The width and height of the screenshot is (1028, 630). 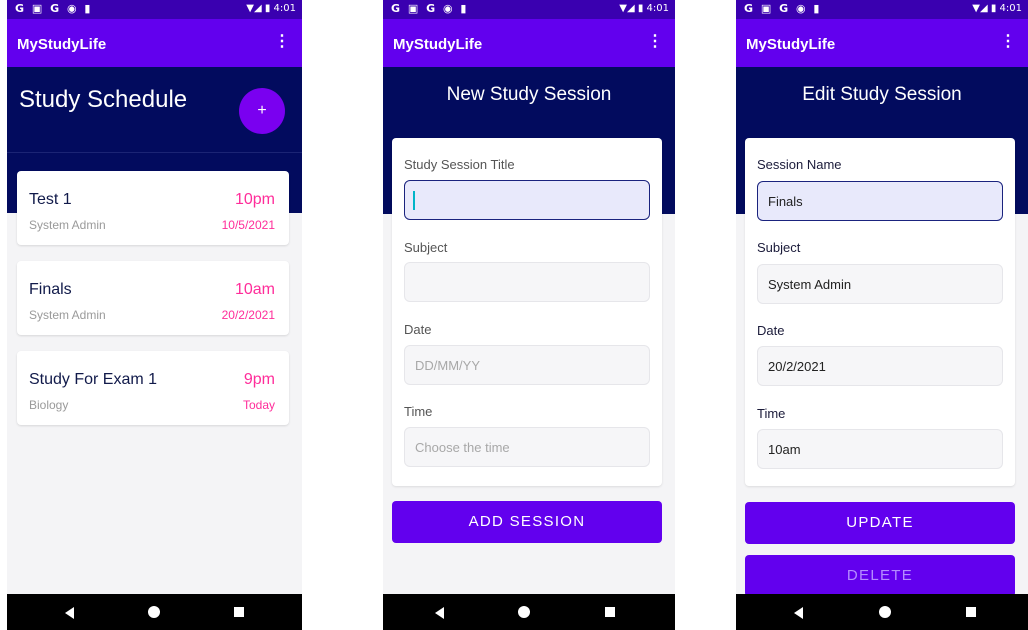 What do you see at coordinates (459, 164) in the screenshot?
I see `title-label: Study Session Title` at bounding box center [459, 164].